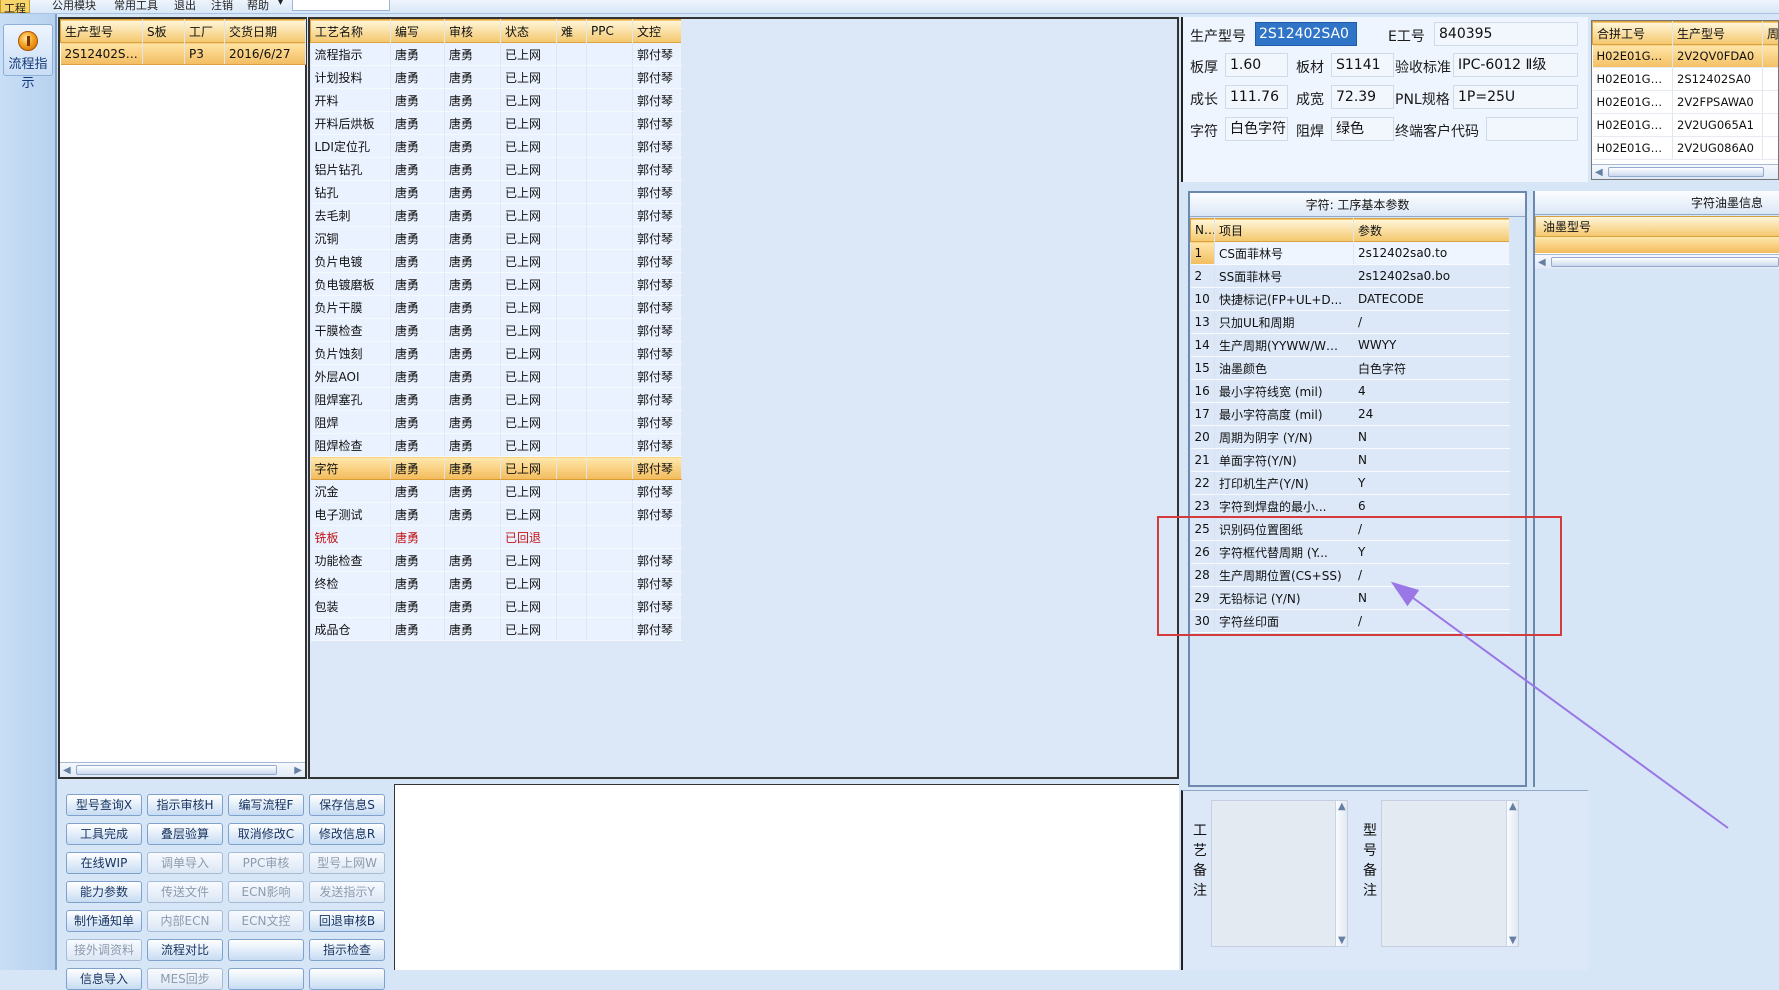 This screenshot has height=990, width=1779. I want to click on action-button: 流程对比, so click(185, 950).